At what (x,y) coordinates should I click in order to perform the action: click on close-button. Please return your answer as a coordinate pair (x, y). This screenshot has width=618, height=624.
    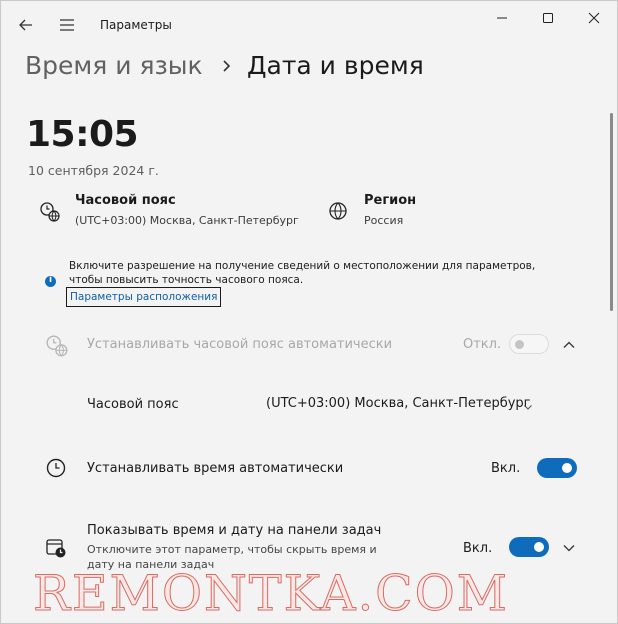
    Looking at the image, I should click on (594, 18).